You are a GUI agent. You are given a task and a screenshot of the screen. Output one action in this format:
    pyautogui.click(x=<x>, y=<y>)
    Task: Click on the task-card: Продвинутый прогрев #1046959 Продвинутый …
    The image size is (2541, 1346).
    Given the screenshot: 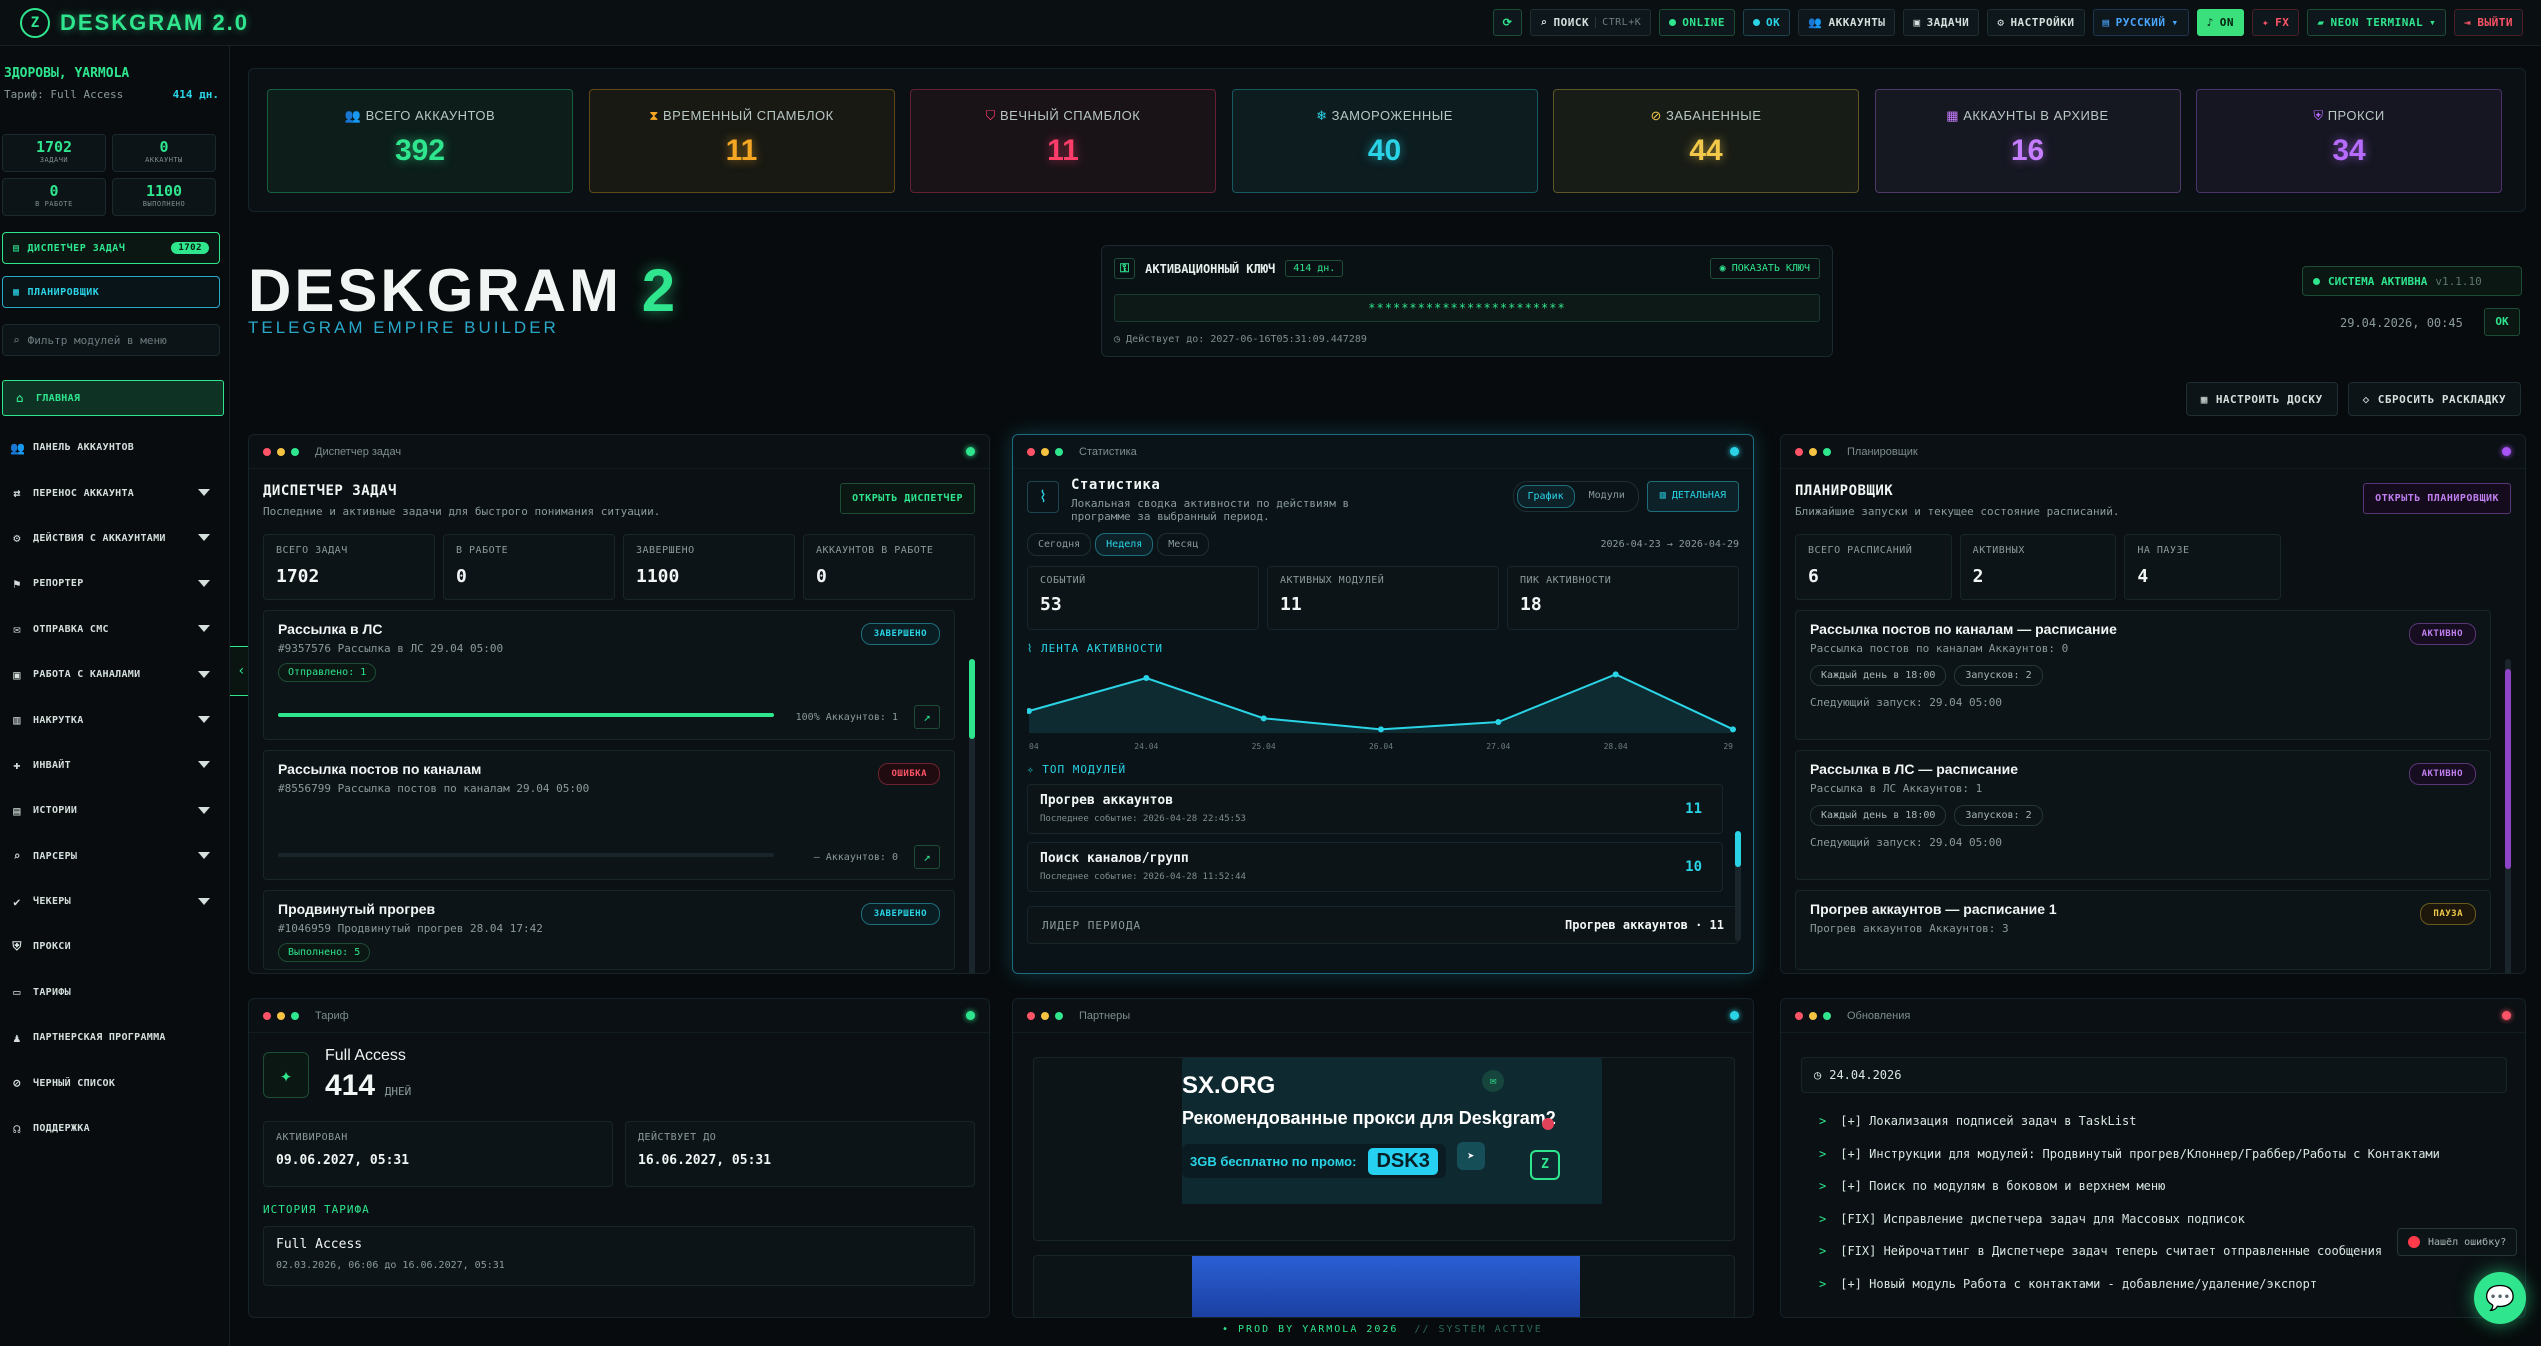 What is the action you would take?
    pyautogui.click(x=609, y=930)
    